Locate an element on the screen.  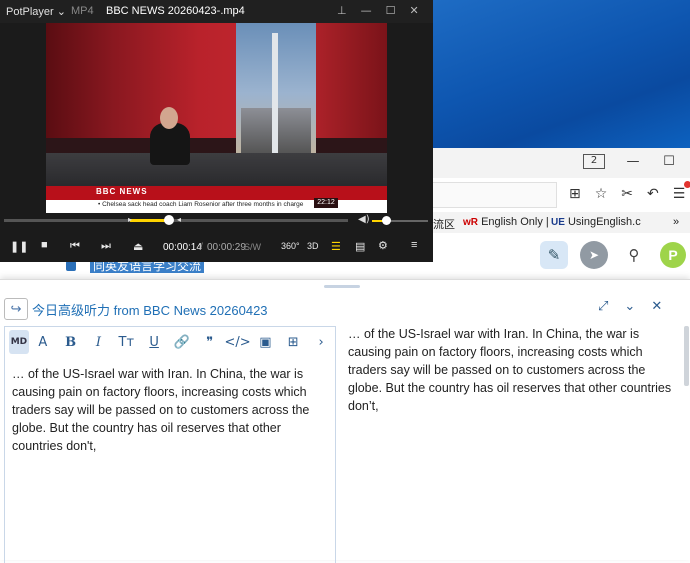
editor-toolbar: MD A B I Tт U 🔗 ❞ </> ▣ ⊞ › is located at coordinates (170, 342).